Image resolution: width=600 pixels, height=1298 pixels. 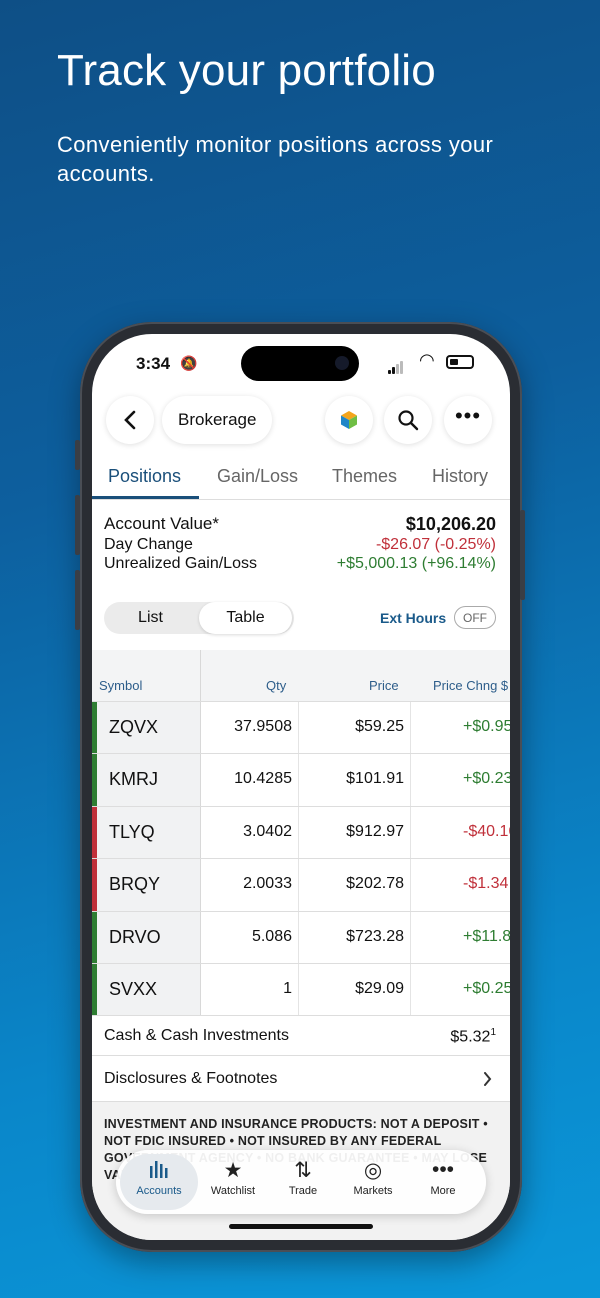 What do you see at coordinates (130, 420) in the screenshot?
I see `back-button` at bounding box center [130, 420].